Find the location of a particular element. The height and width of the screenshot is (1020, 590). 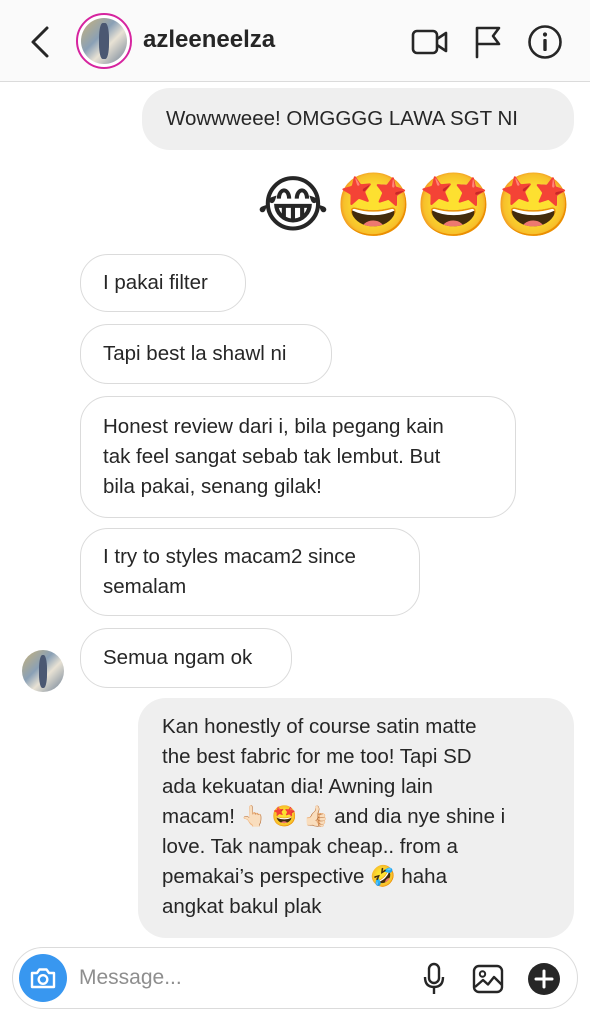

username: azleeneelza is located at coordinates (209, 40).